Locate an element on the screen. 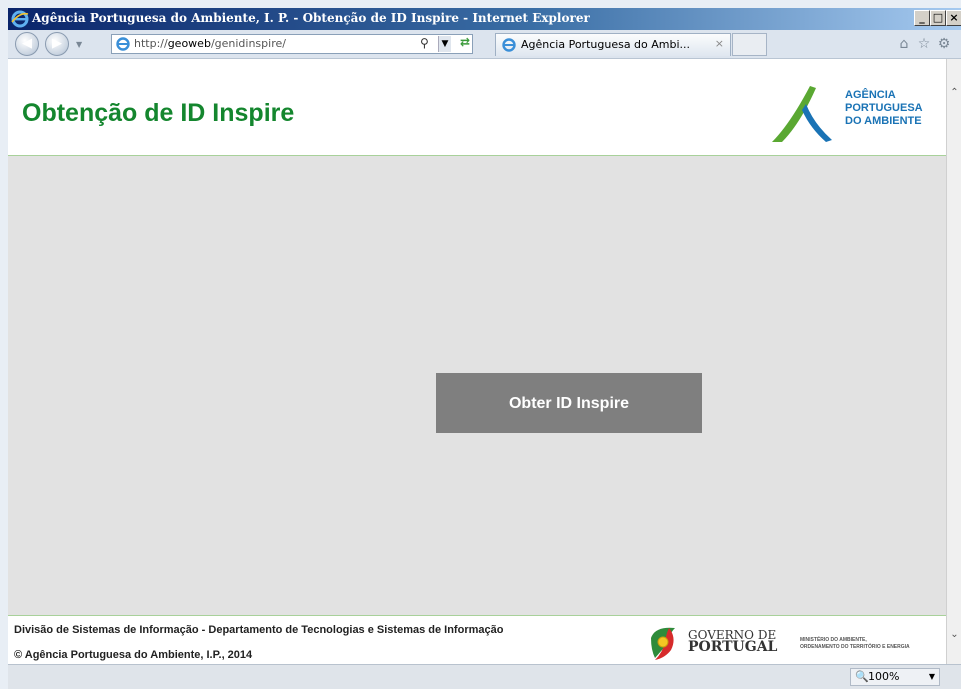  url-path: /genidinspire/ is located at coordinates (248, 43).